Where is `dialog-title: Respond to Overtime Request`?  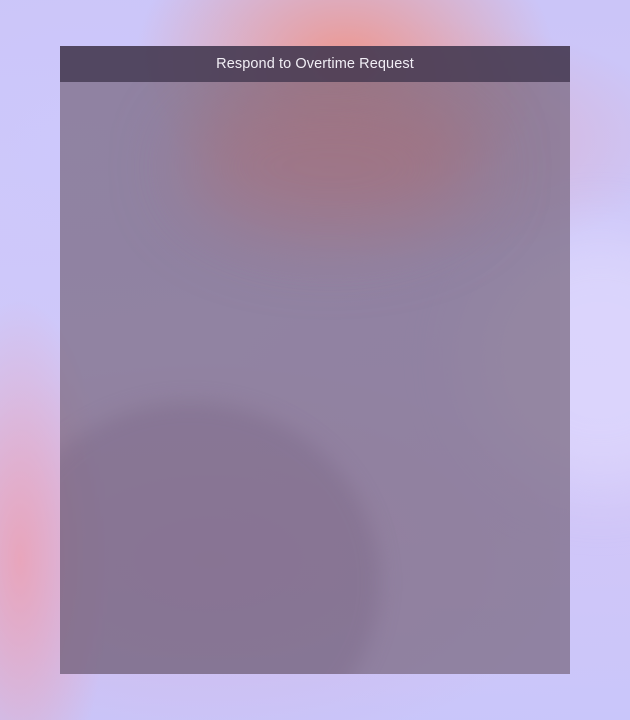
dialog-title: Respond to Overtime Request is located at coordinates (315, 64).